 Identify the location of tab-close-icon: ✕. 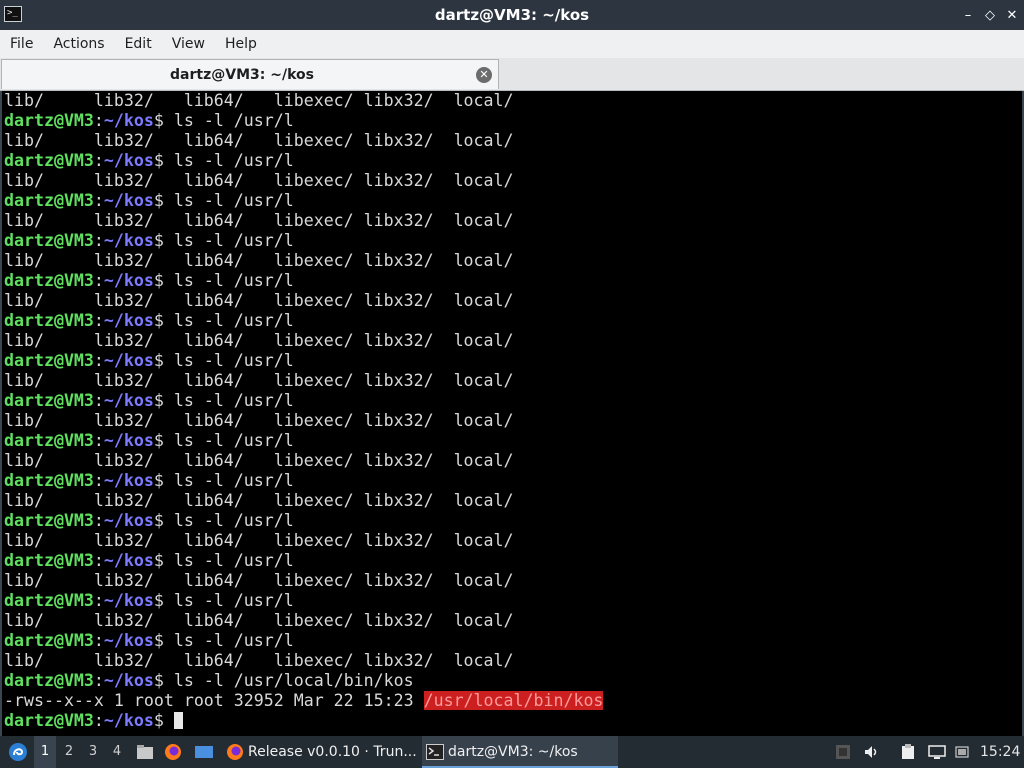
(484, 75).